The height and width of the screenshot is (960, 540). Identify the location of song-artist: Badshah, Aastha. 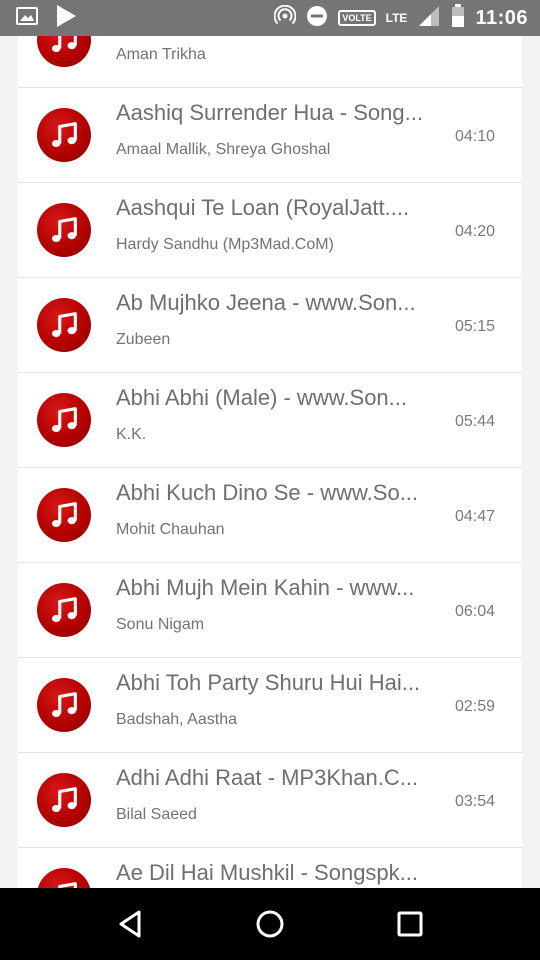
(176, 719).